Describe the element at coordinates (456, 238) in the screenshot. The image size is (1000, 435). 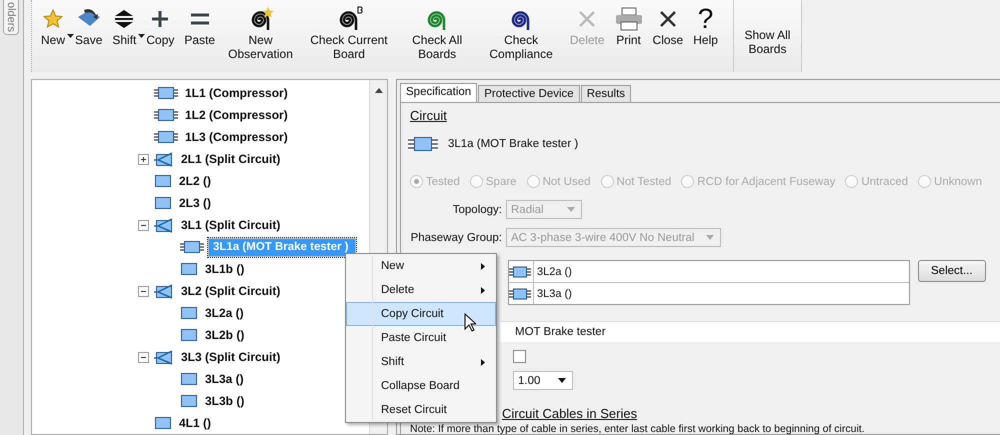
I see `field-label: Phaseway Group:` at that location.